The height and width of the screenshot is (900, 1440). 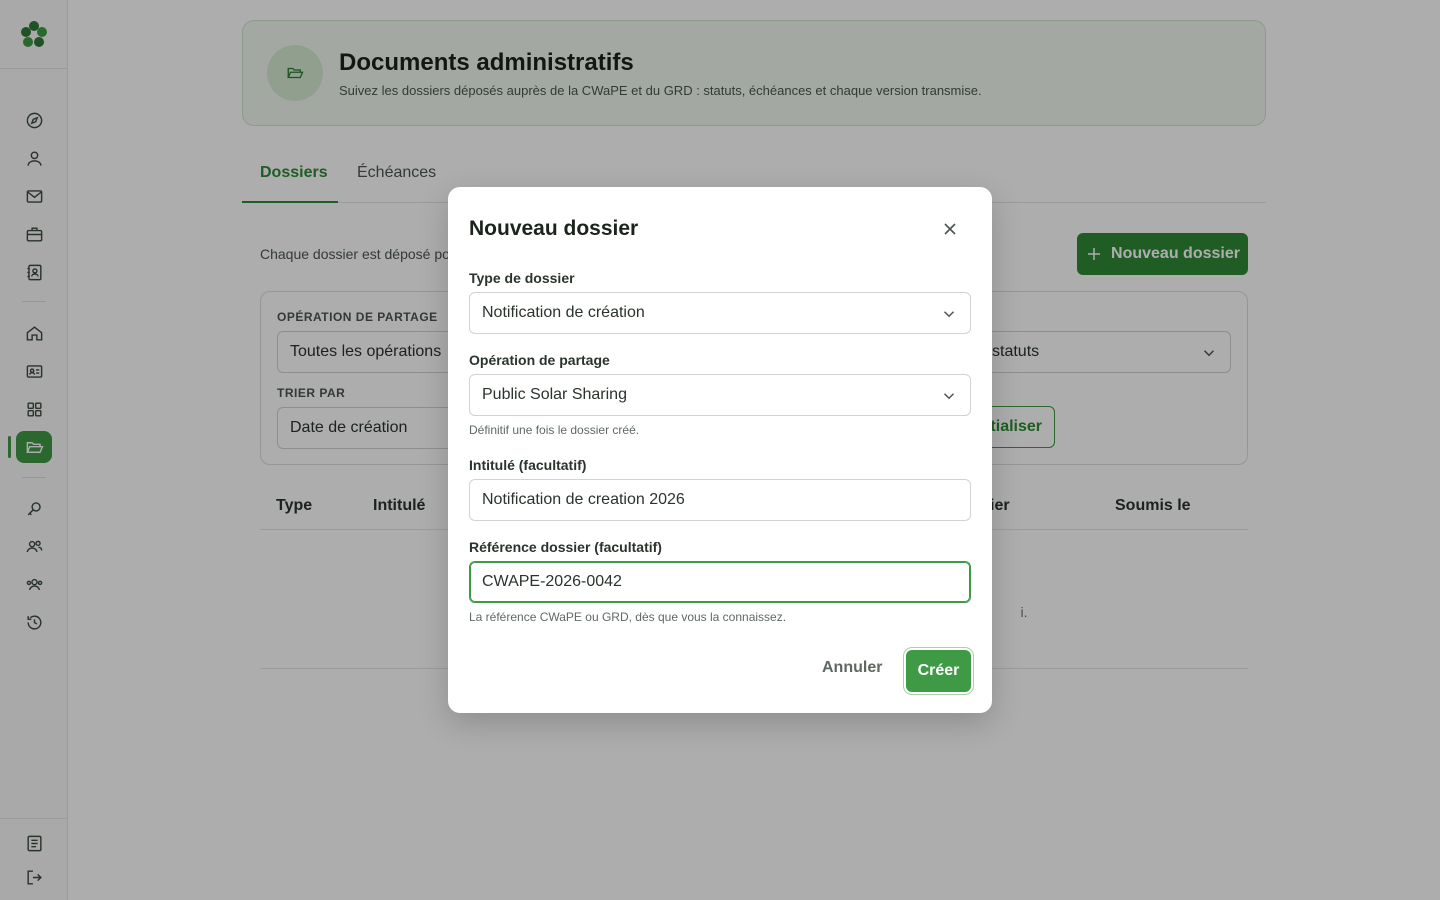 I want to click on close-button, so click(x=950, y=229).